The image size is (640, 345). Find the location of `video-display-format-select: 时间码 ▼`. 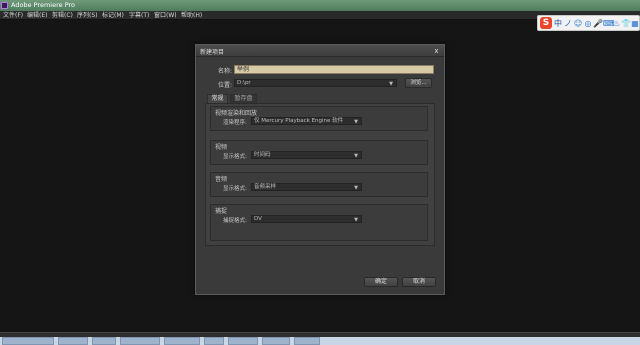

video-display-format-select: 时间码 ▼ is located at coordinates (306, 155).